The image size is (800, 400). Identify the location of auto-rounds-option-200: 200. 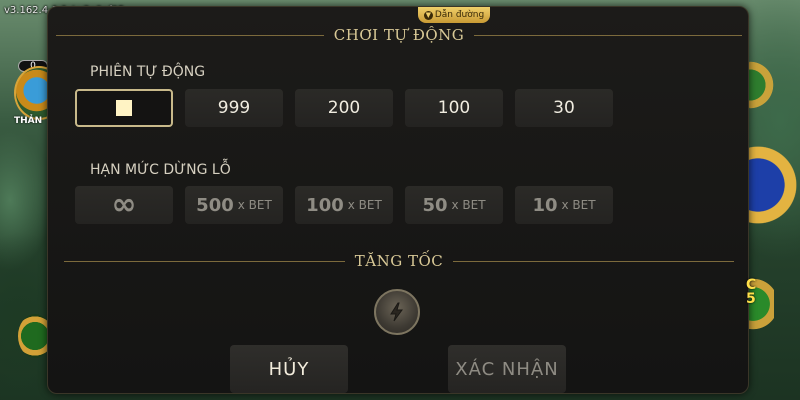
(344, 108).